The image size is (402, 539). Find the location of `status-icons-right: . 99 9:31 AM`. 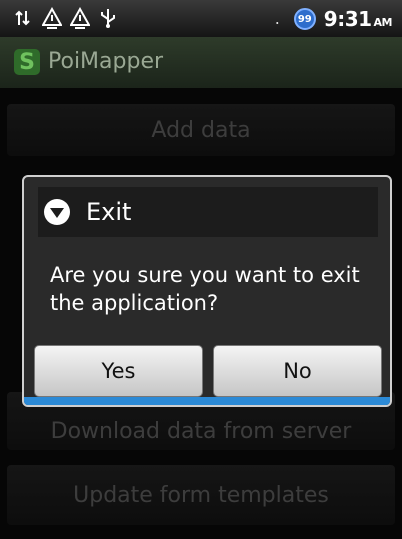

status-icons-right: . 99 9:31 AM is located at coordinates (333, 19).